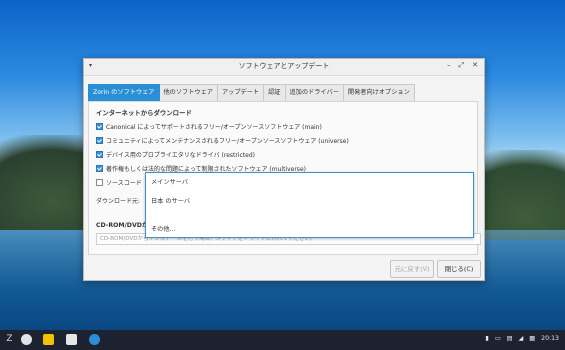 The width and height of the screenshot is (565, 350). Describe the element at coordinates (48, 339) in the screenshot. I see `software-store-icon` at that location.